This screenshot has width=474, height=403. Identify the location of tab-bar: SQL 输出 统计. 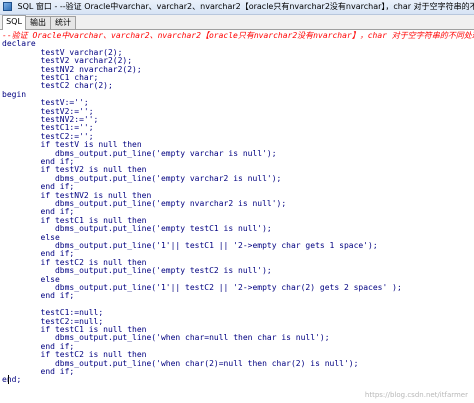
(237, 22).